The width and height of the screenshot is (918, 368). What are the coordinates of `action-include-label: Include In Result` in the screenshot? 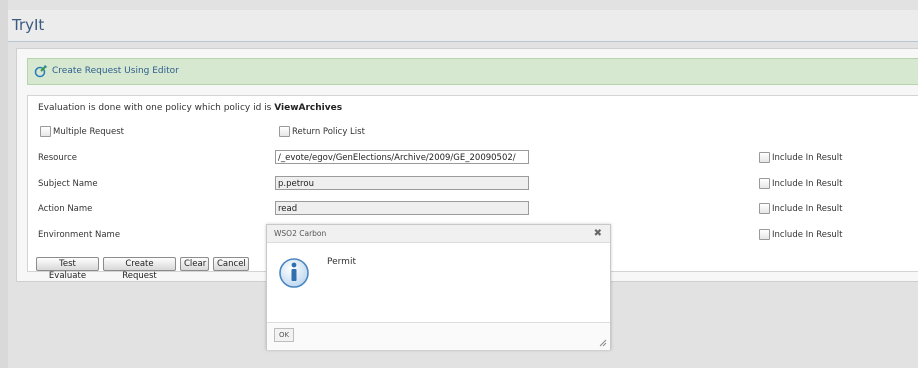 It's located at (807, 209).